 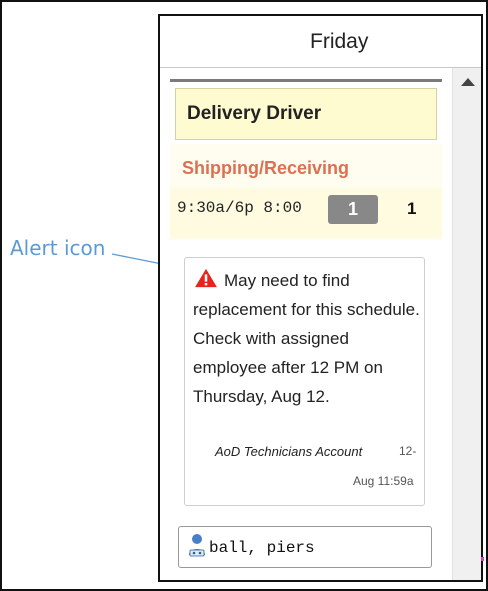 What do you see at coordinates (262, 548) in the screenshot?
I see `employee-name: ball, piers` at bounding box center [262, 548].